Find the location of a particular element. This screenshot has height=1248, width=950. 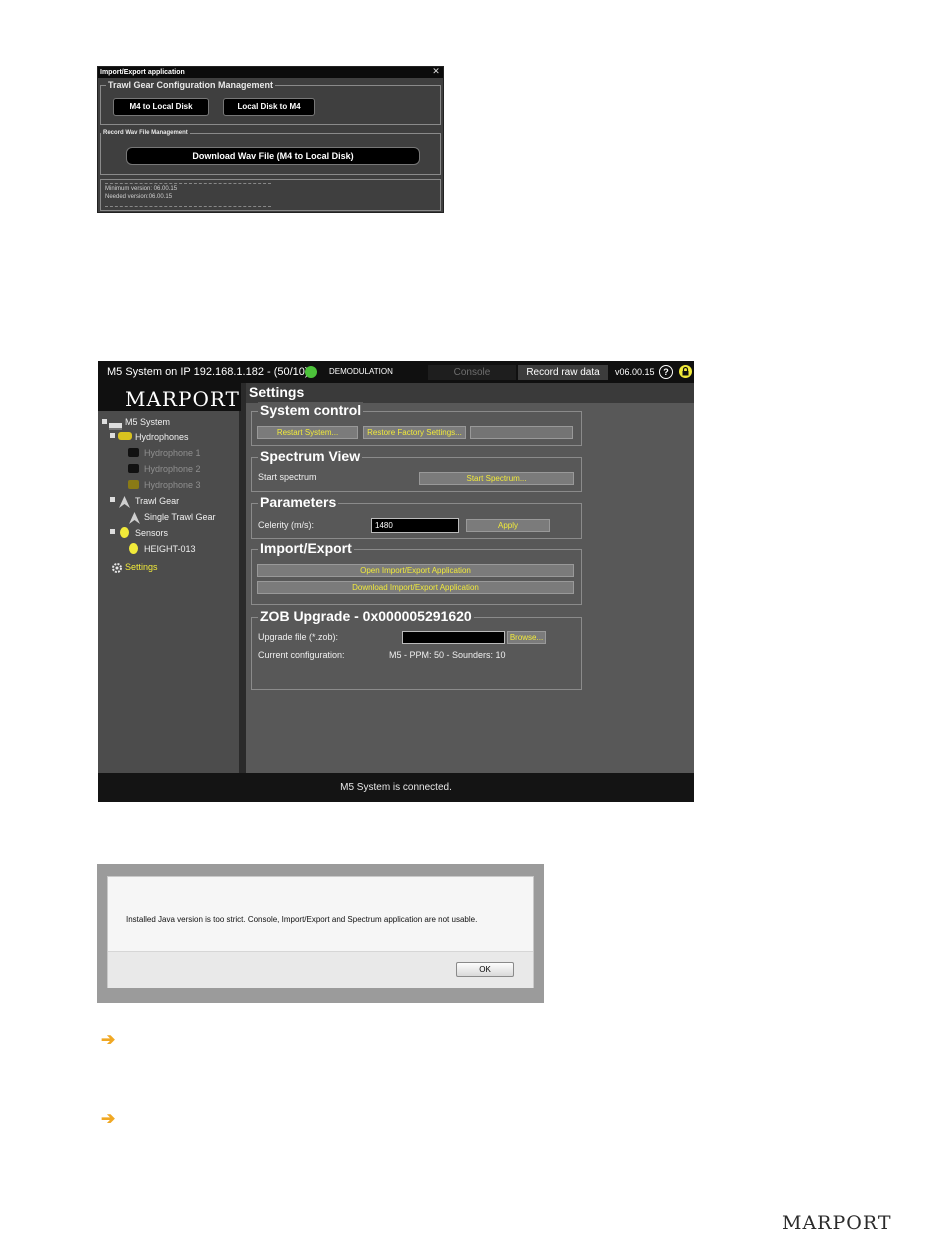

local-to-m4-button: Local Disk to M4 is located at coordinates (269, 107).